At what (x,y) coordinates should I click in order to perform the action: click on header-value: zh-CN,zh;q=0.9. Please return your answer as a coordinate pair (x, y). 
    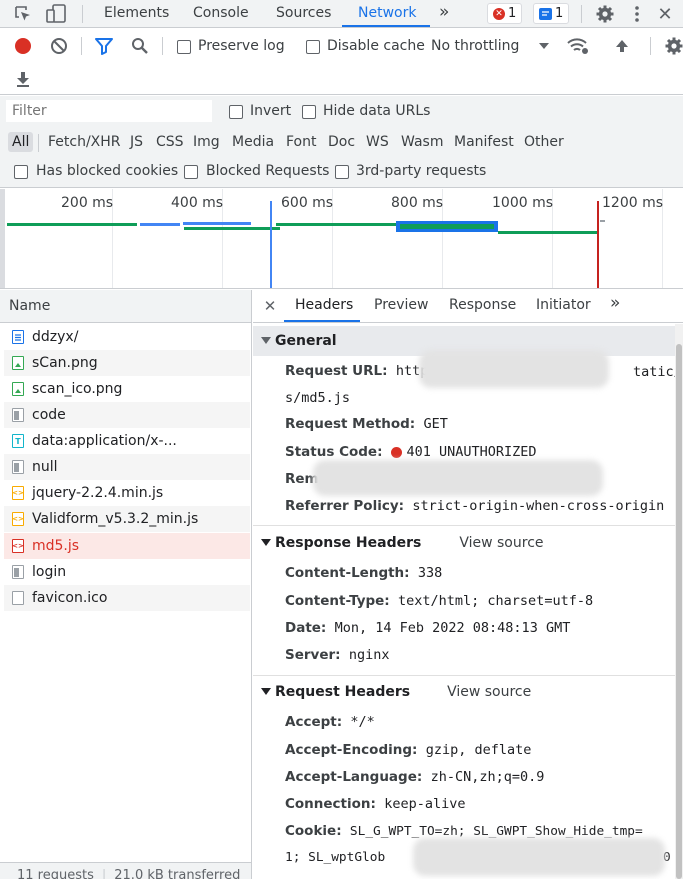
    Looking at the image, I should click on (487, 777).